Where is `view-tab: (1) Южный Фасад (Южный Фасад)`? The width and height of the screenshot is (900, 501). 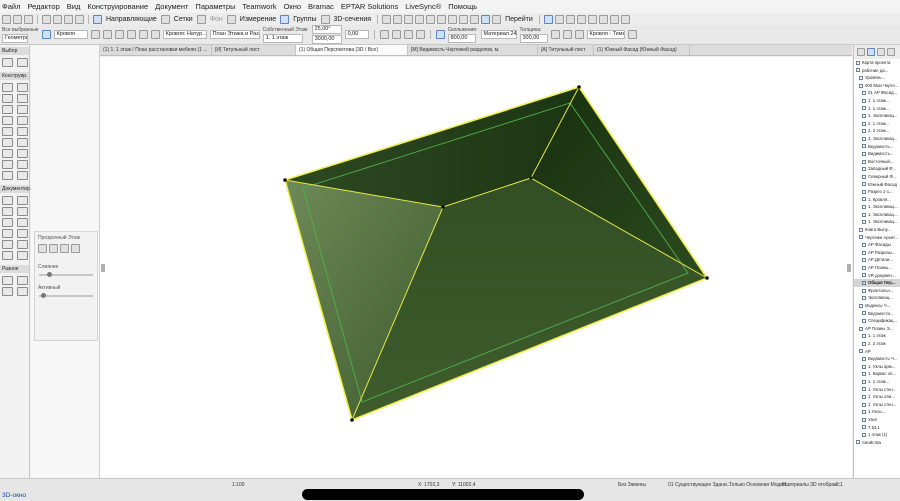
view-tab: (1) Южный Фасад (Южный Фасад) is located at coordinates (642, 50).